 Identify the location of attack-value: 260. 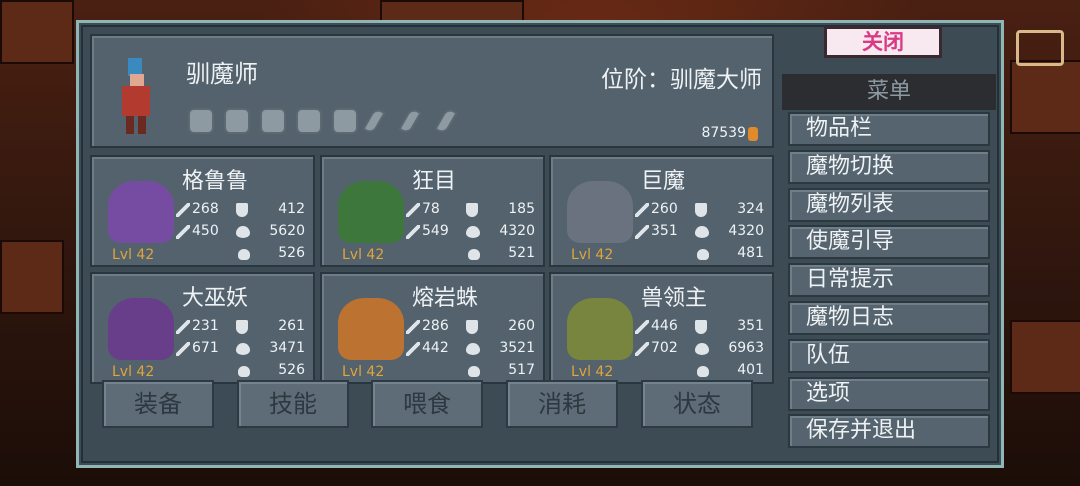
(664, 209).